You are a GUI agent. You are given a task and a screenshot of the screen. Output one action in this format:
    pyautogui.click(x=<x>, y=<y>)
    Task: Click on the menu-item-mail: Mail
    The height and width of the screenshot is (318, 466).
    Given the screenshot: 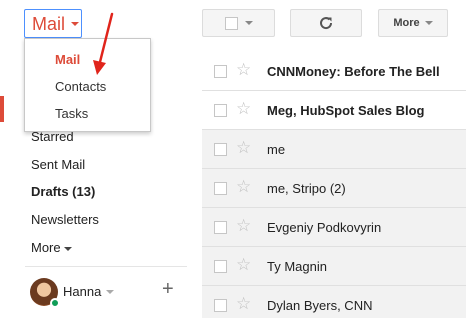 What is the action you would take?
    pyautogui.click(x=67, y=59)
    